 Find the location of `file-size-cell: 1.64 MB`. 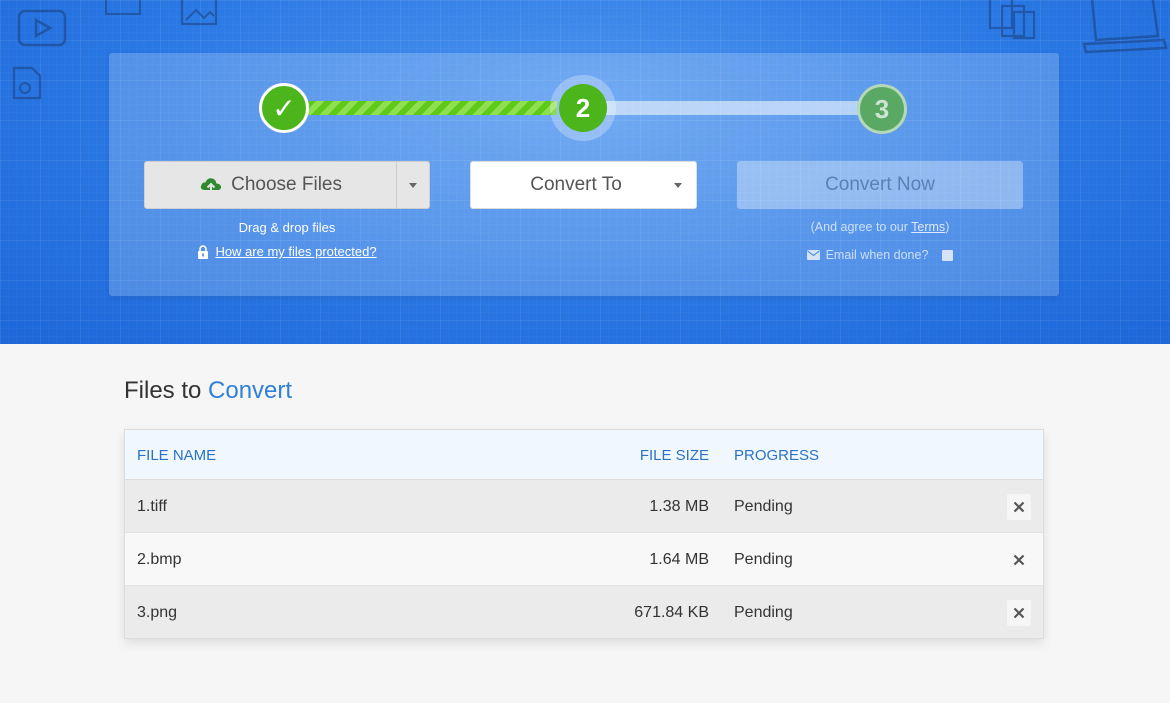

file-size-cell: 1.64 MB is located at coordinates (679, 559).